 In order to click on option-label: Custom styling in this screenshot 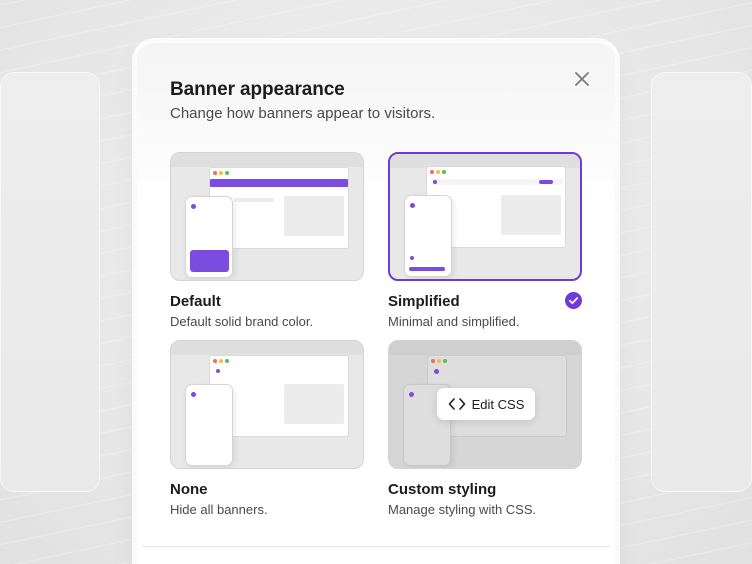, I will do `click(442, 489)`.